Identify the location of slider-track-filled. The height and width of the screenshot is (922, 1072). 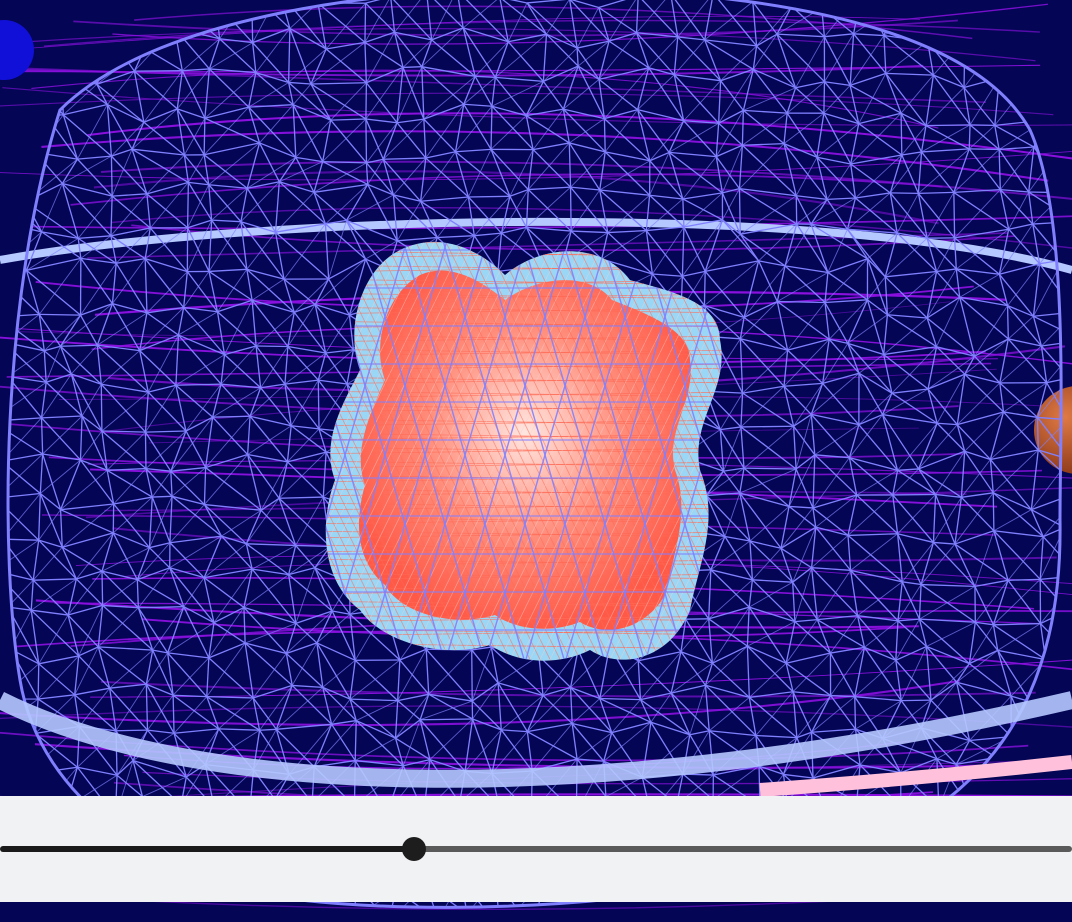
(207, 849).